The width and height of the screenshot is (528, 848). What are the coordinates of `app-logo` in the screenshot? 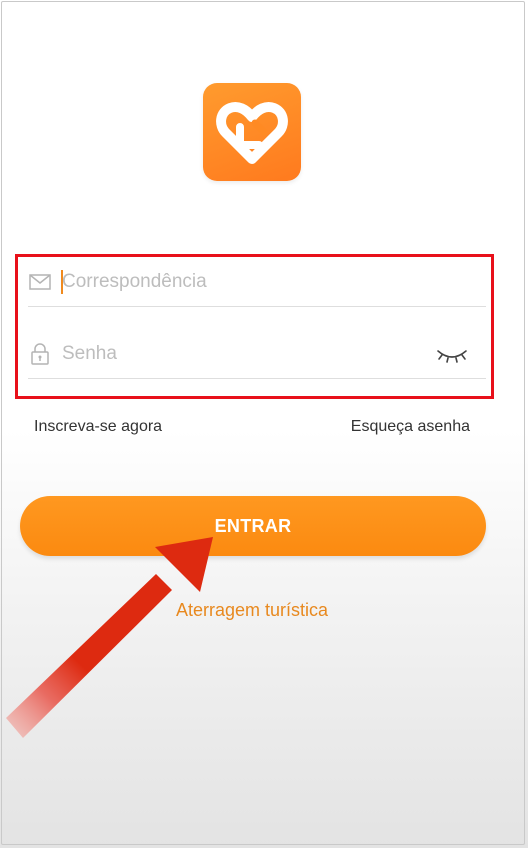 It's located at (252, 132).